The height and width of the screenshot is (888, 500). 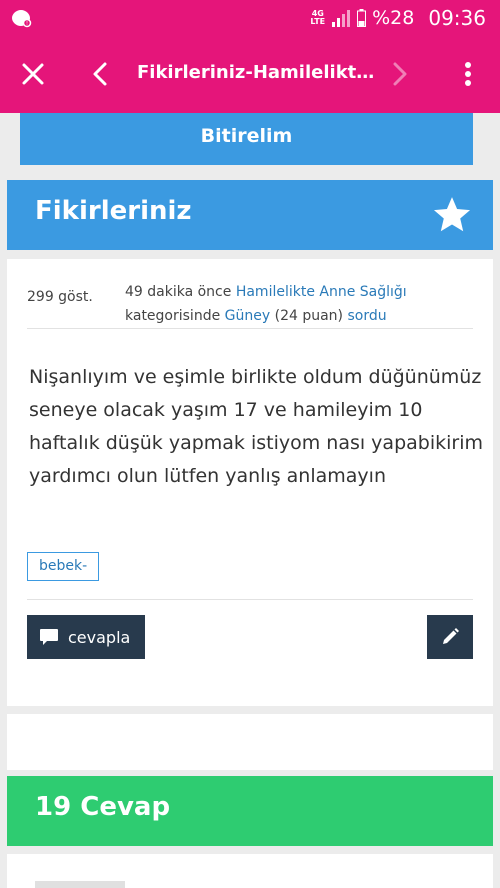 I want to click on forward-arrow-icon, so click(x=400, y=74).